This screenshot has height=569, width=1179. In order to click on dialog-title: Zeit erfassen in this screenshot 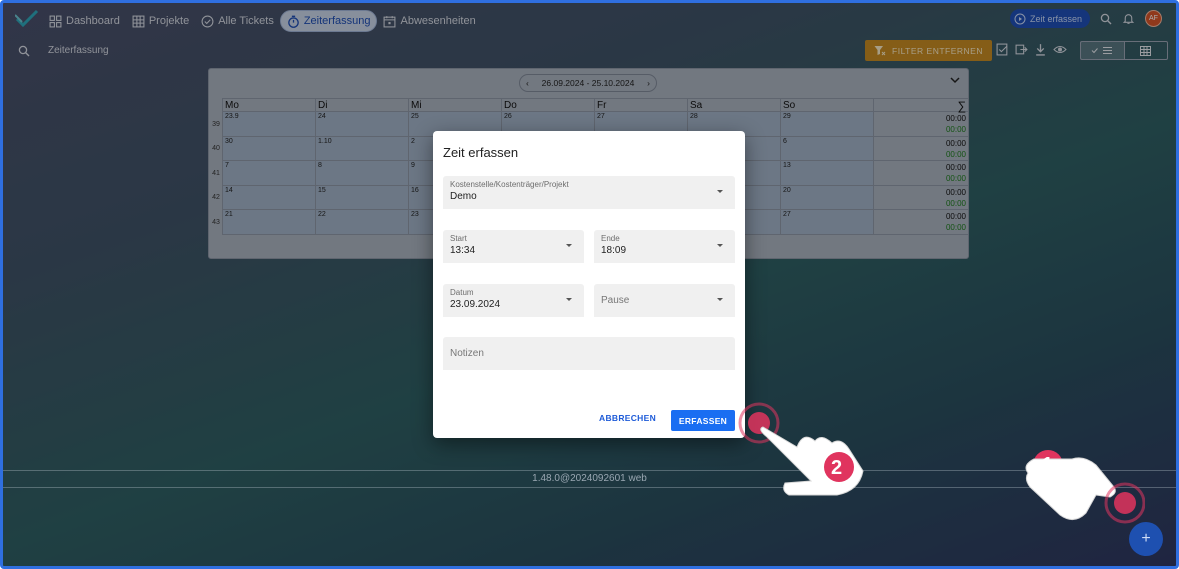, I will do `click(481, 152)`.